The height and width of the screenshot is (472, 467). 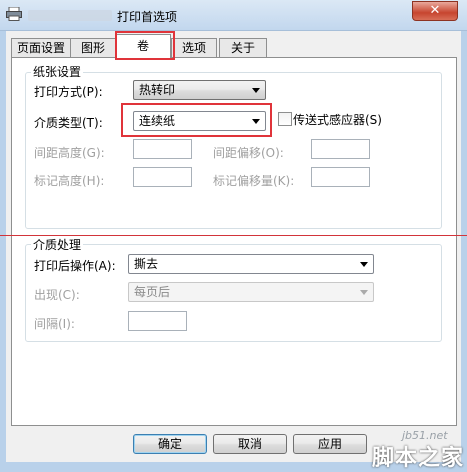 What do you see at coordinates (251, 264) in the screenshot?
I see `post-print-action-select: 撕去` at bounding box center [251, 264].